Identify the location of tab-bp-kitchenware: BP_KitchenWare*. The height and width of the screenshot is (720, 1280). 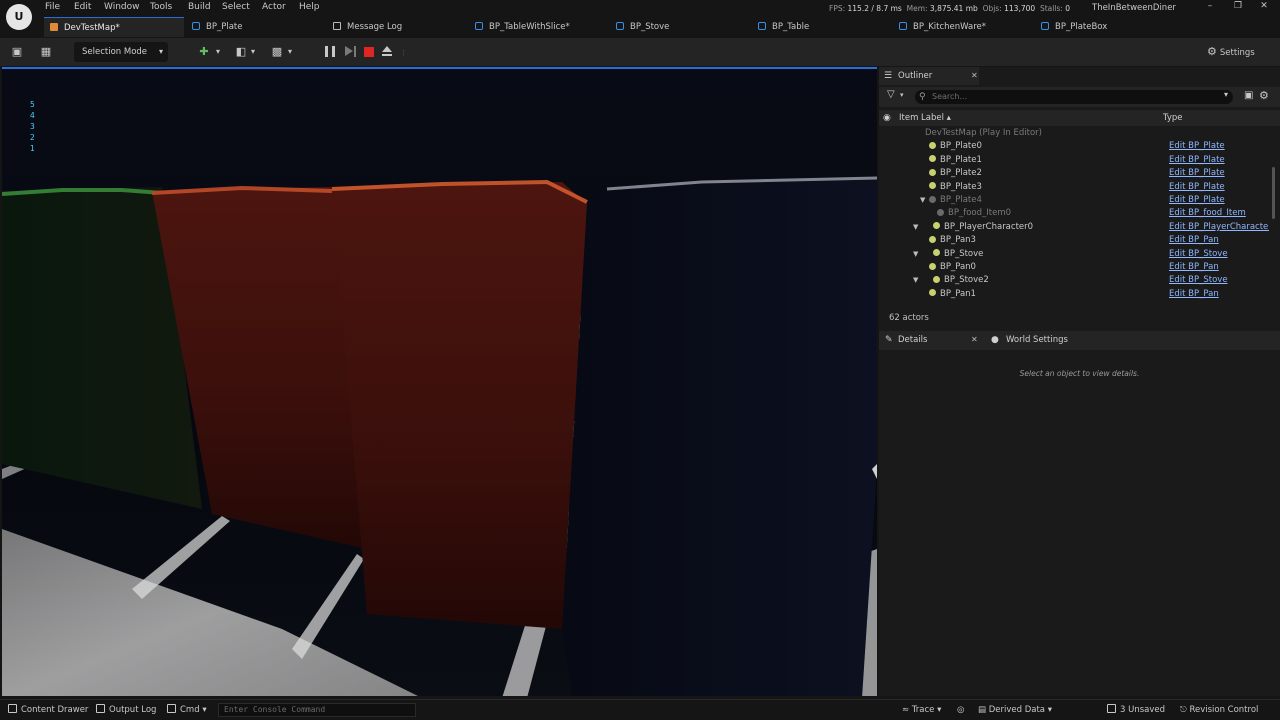
(964, 27).